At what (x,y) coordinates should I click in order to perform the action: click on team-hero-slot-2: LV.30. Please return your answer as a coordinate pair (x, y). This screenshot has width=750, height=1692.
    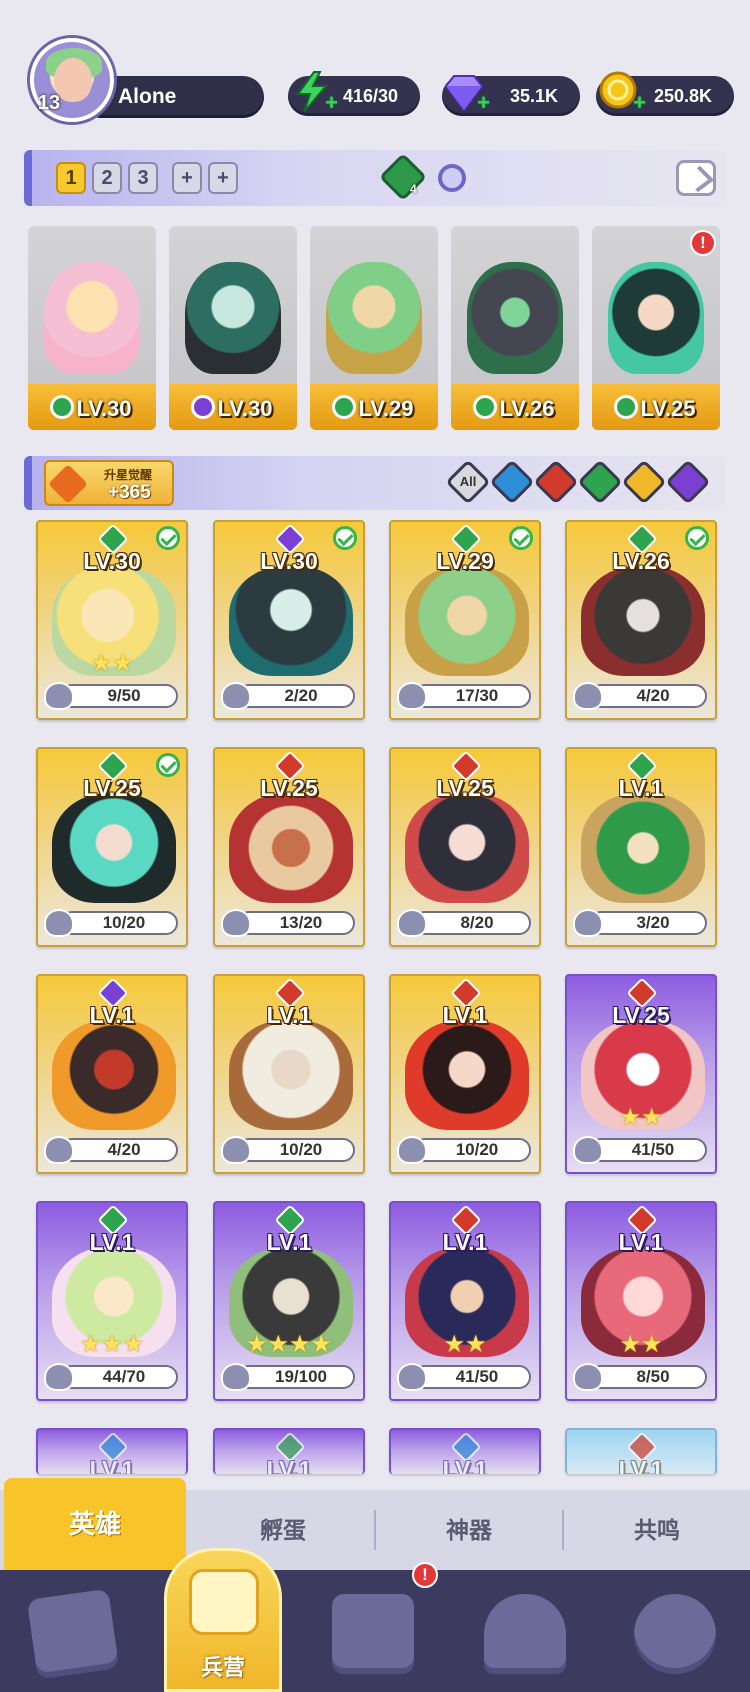
    Looking at the image, I should click on (233, 328).